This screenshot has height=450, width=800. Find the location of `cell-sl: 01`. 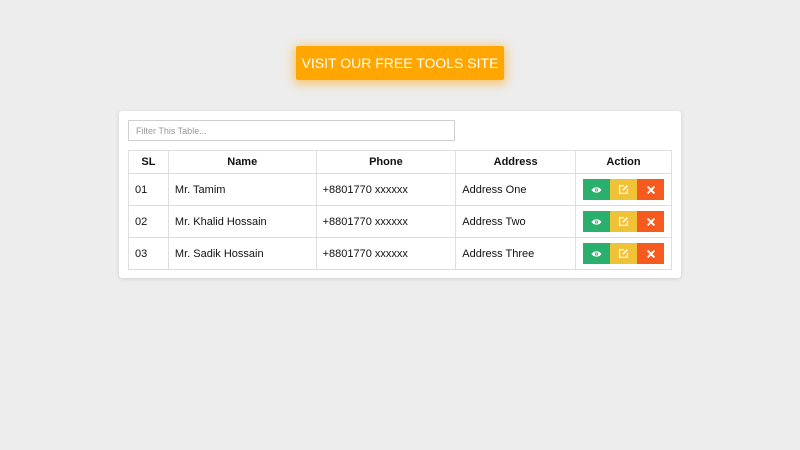

cell-sl: 01 is located at coordinates (148, 189).